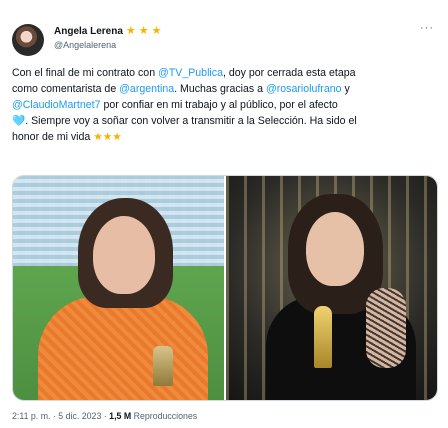 The width and height of the screenshot is (448, 428). Describe the element at coordinates (224, 137) in the screenshot. I see `tweet-line: honor de mi vida ★★★` at that location.